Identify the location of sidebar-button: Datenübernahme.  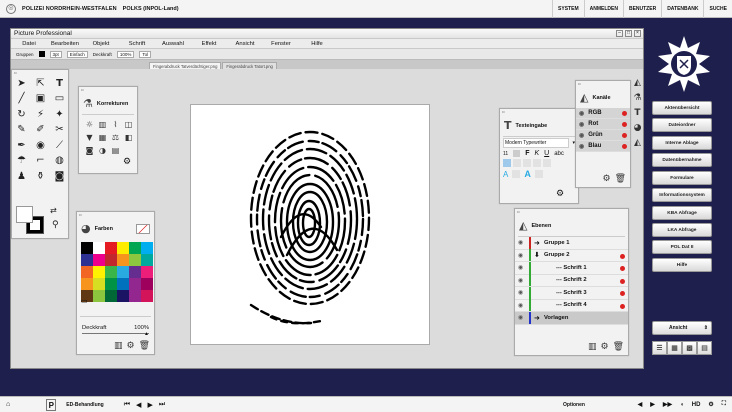
(682, 160).